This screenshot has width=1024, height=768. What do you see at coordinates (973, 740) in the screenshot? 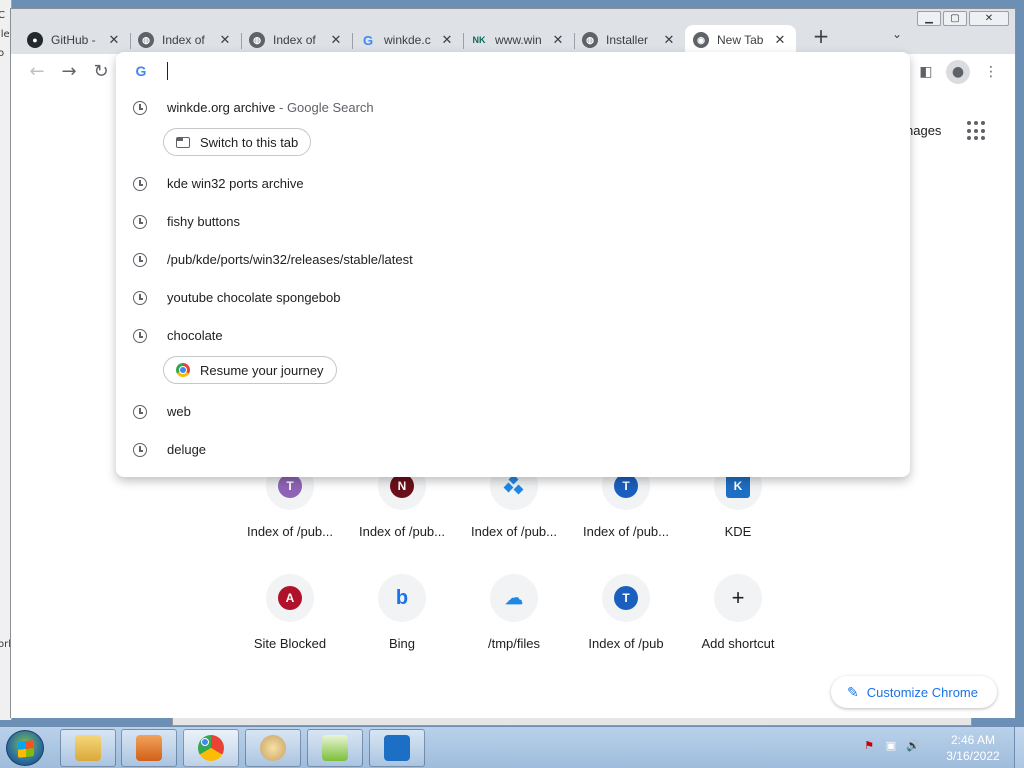
I see `clock-time: 2:46 AM` at bounding box center [973, 740].